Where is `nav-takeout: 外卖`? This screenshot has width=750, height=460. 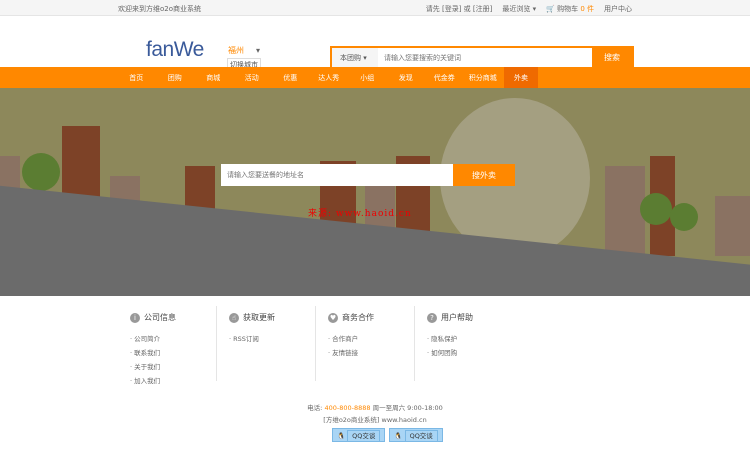
nav-takeout: 外卖 is located at coordinates (521, 77).